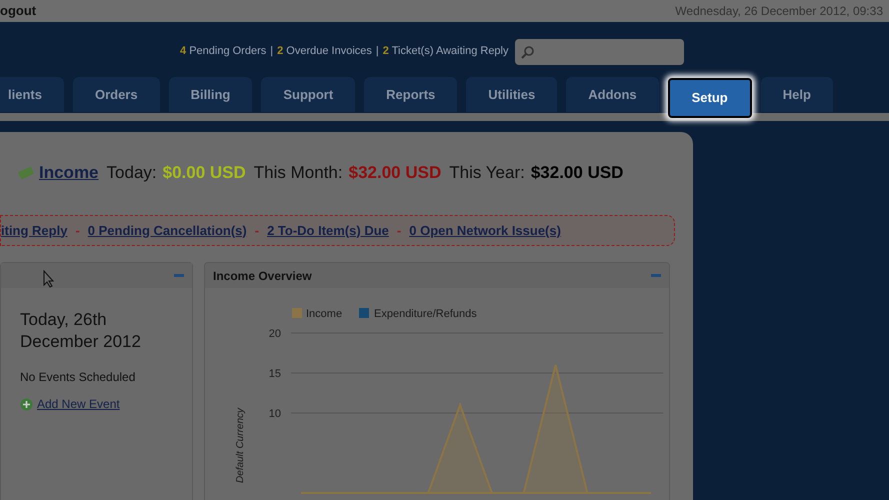 This screenshot has height=500, width=889. What do you see at coordinates (324, 51) in the screenshot?
I see `alert-link: 2 Overdue Invoices` at bounding box center [324, 51].